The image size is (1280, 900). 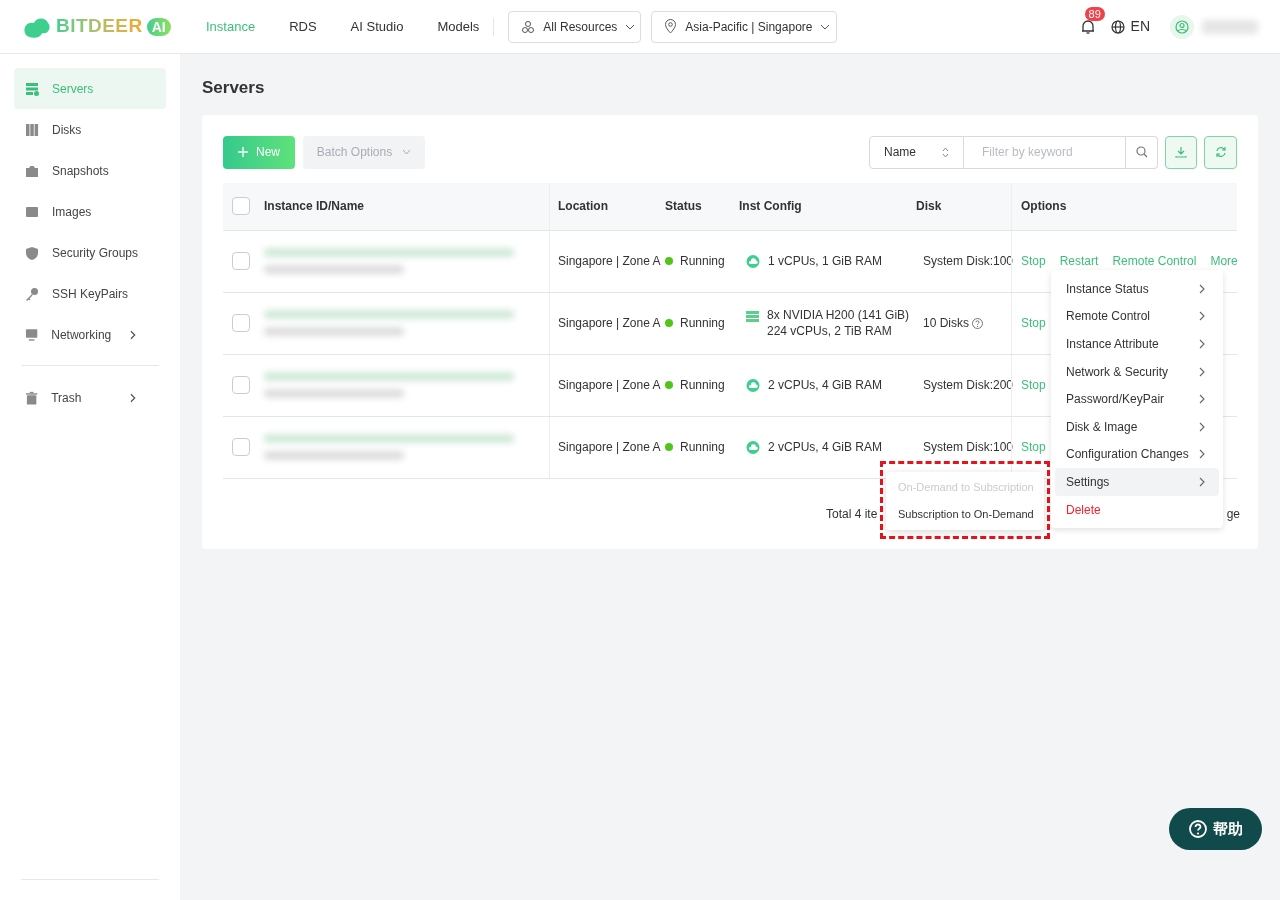 I want to click on search-field: Filter by keyword, so click(x=1061, y=152).